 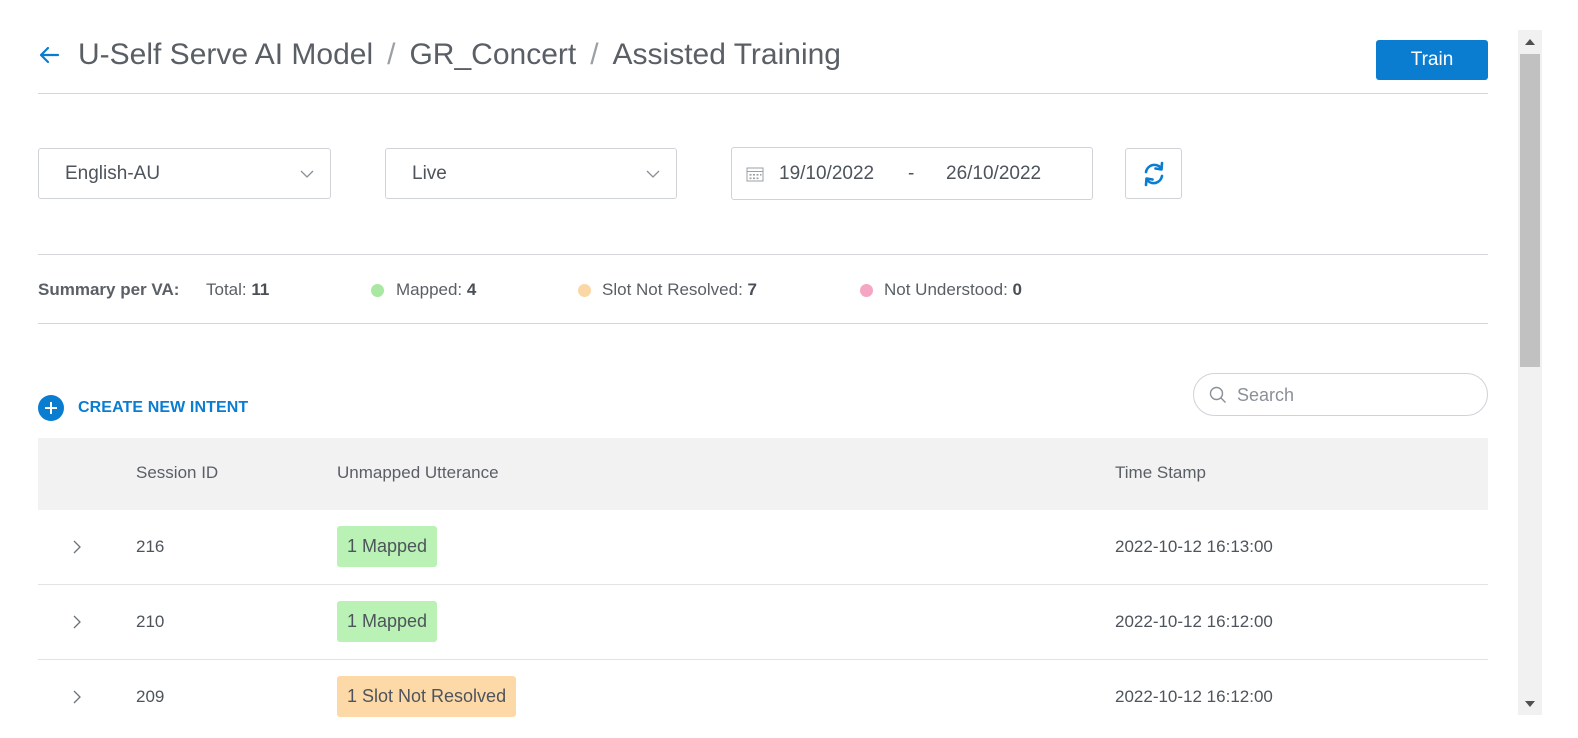 What do you see at coordinates (471, 289) in the screenshot?
I see `summary-mapped-value: 4` at bounding box center [471, 289].